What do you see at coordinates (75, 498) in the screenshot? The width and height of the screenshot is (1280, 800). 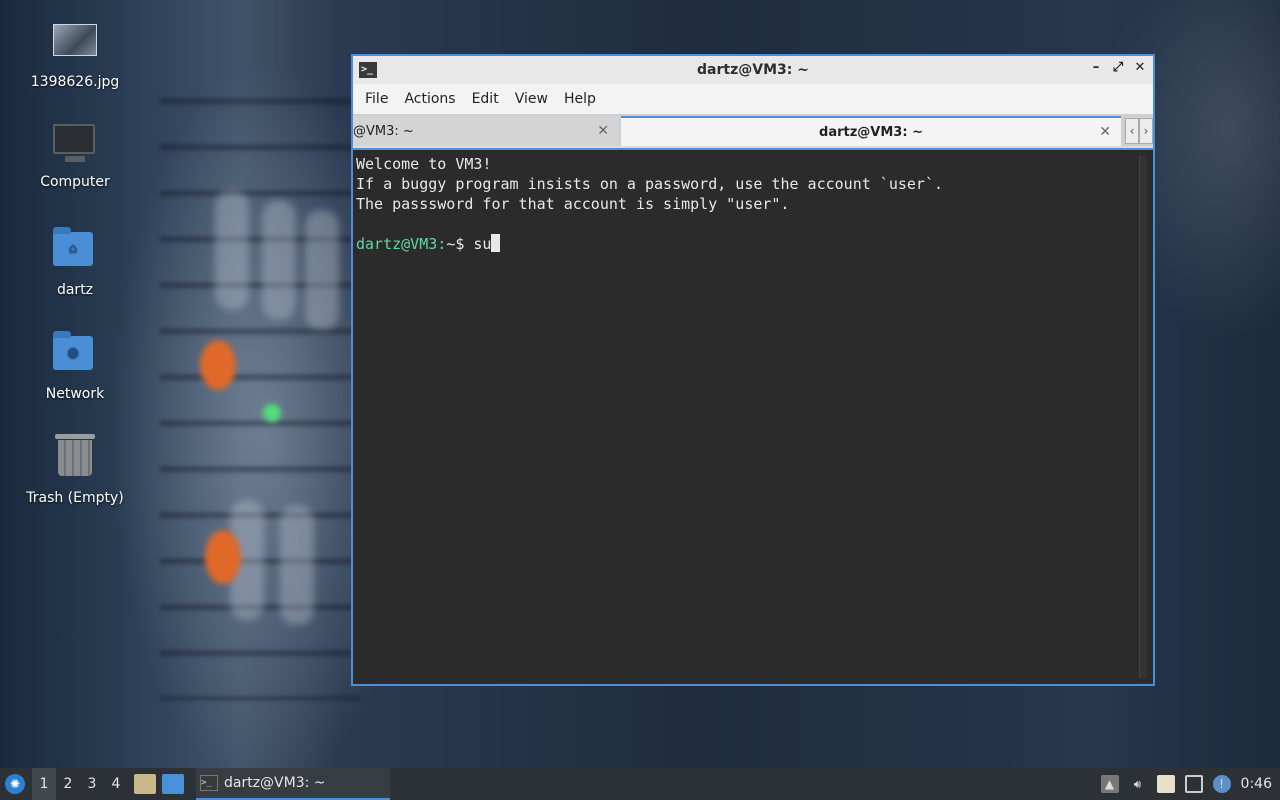 I see `desktop-icon-label: Trash (Empty)` at bounding box center [75, 498].